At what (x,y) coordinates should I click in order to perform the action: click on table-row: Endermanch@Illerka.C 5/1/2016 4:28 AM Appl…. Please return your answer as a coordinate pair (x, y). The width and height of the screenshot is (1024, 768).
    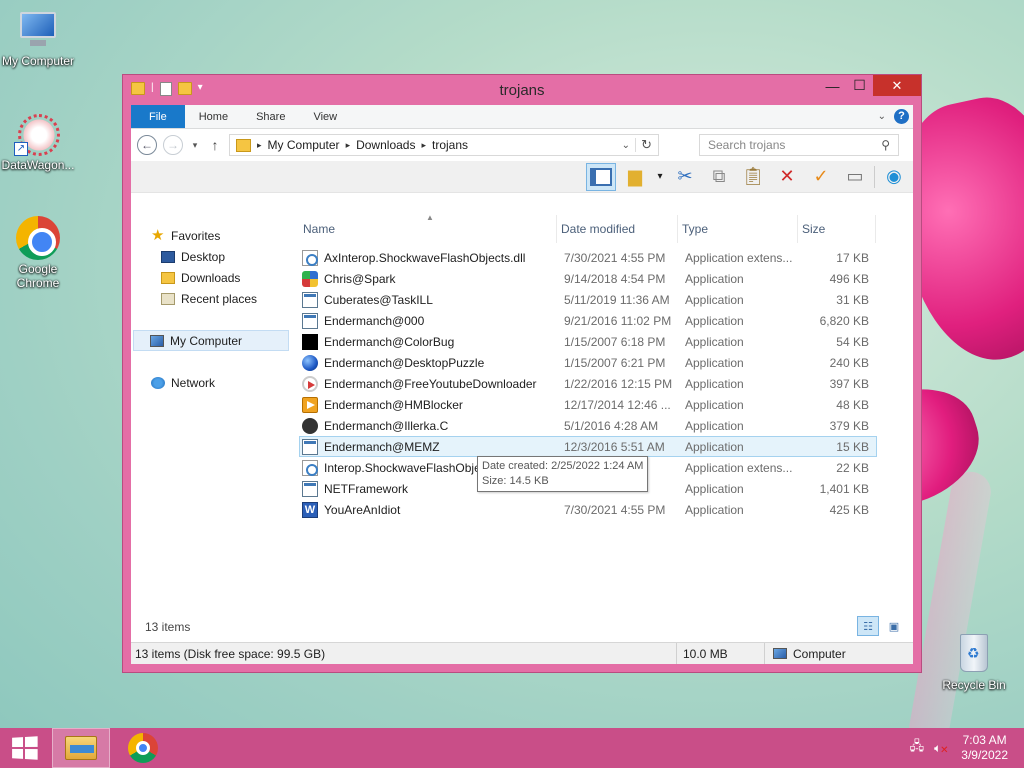
    Looking at the image, I should click on (588, 425).